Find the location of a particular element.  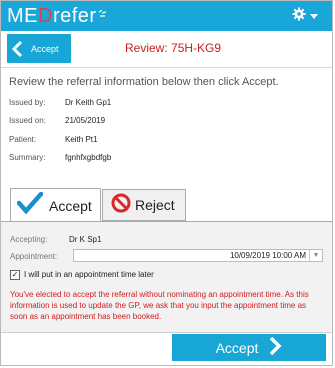

tab-reject: Reject is located at coordinates (144, 205).